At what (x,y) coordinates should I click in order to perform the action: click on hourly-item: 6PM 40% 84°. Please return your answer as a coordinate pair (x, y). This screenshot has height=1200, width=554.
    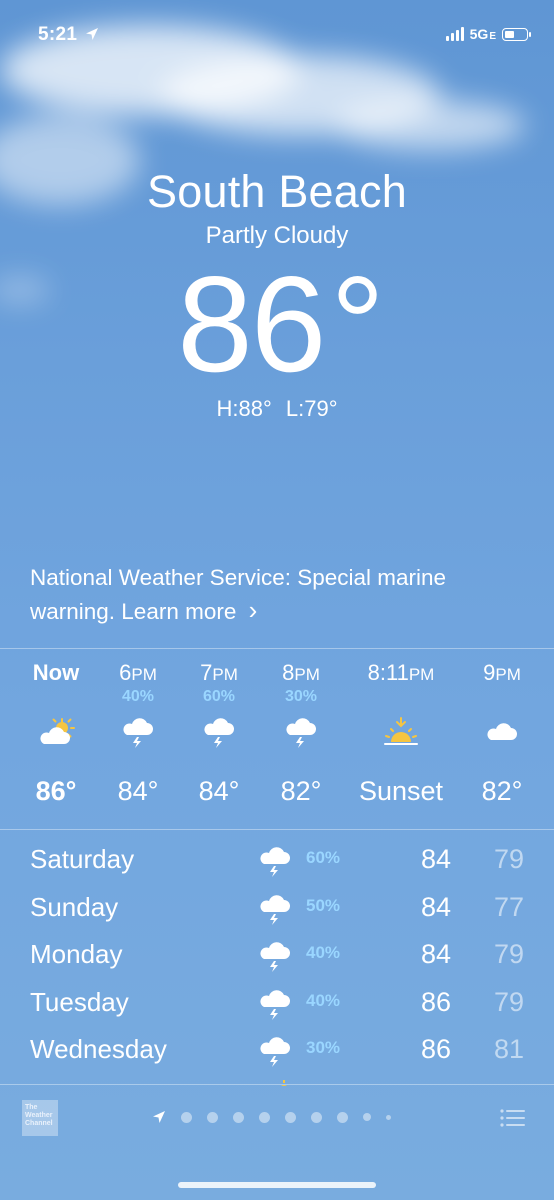
    Looking at the image, I should click on (138, 733).